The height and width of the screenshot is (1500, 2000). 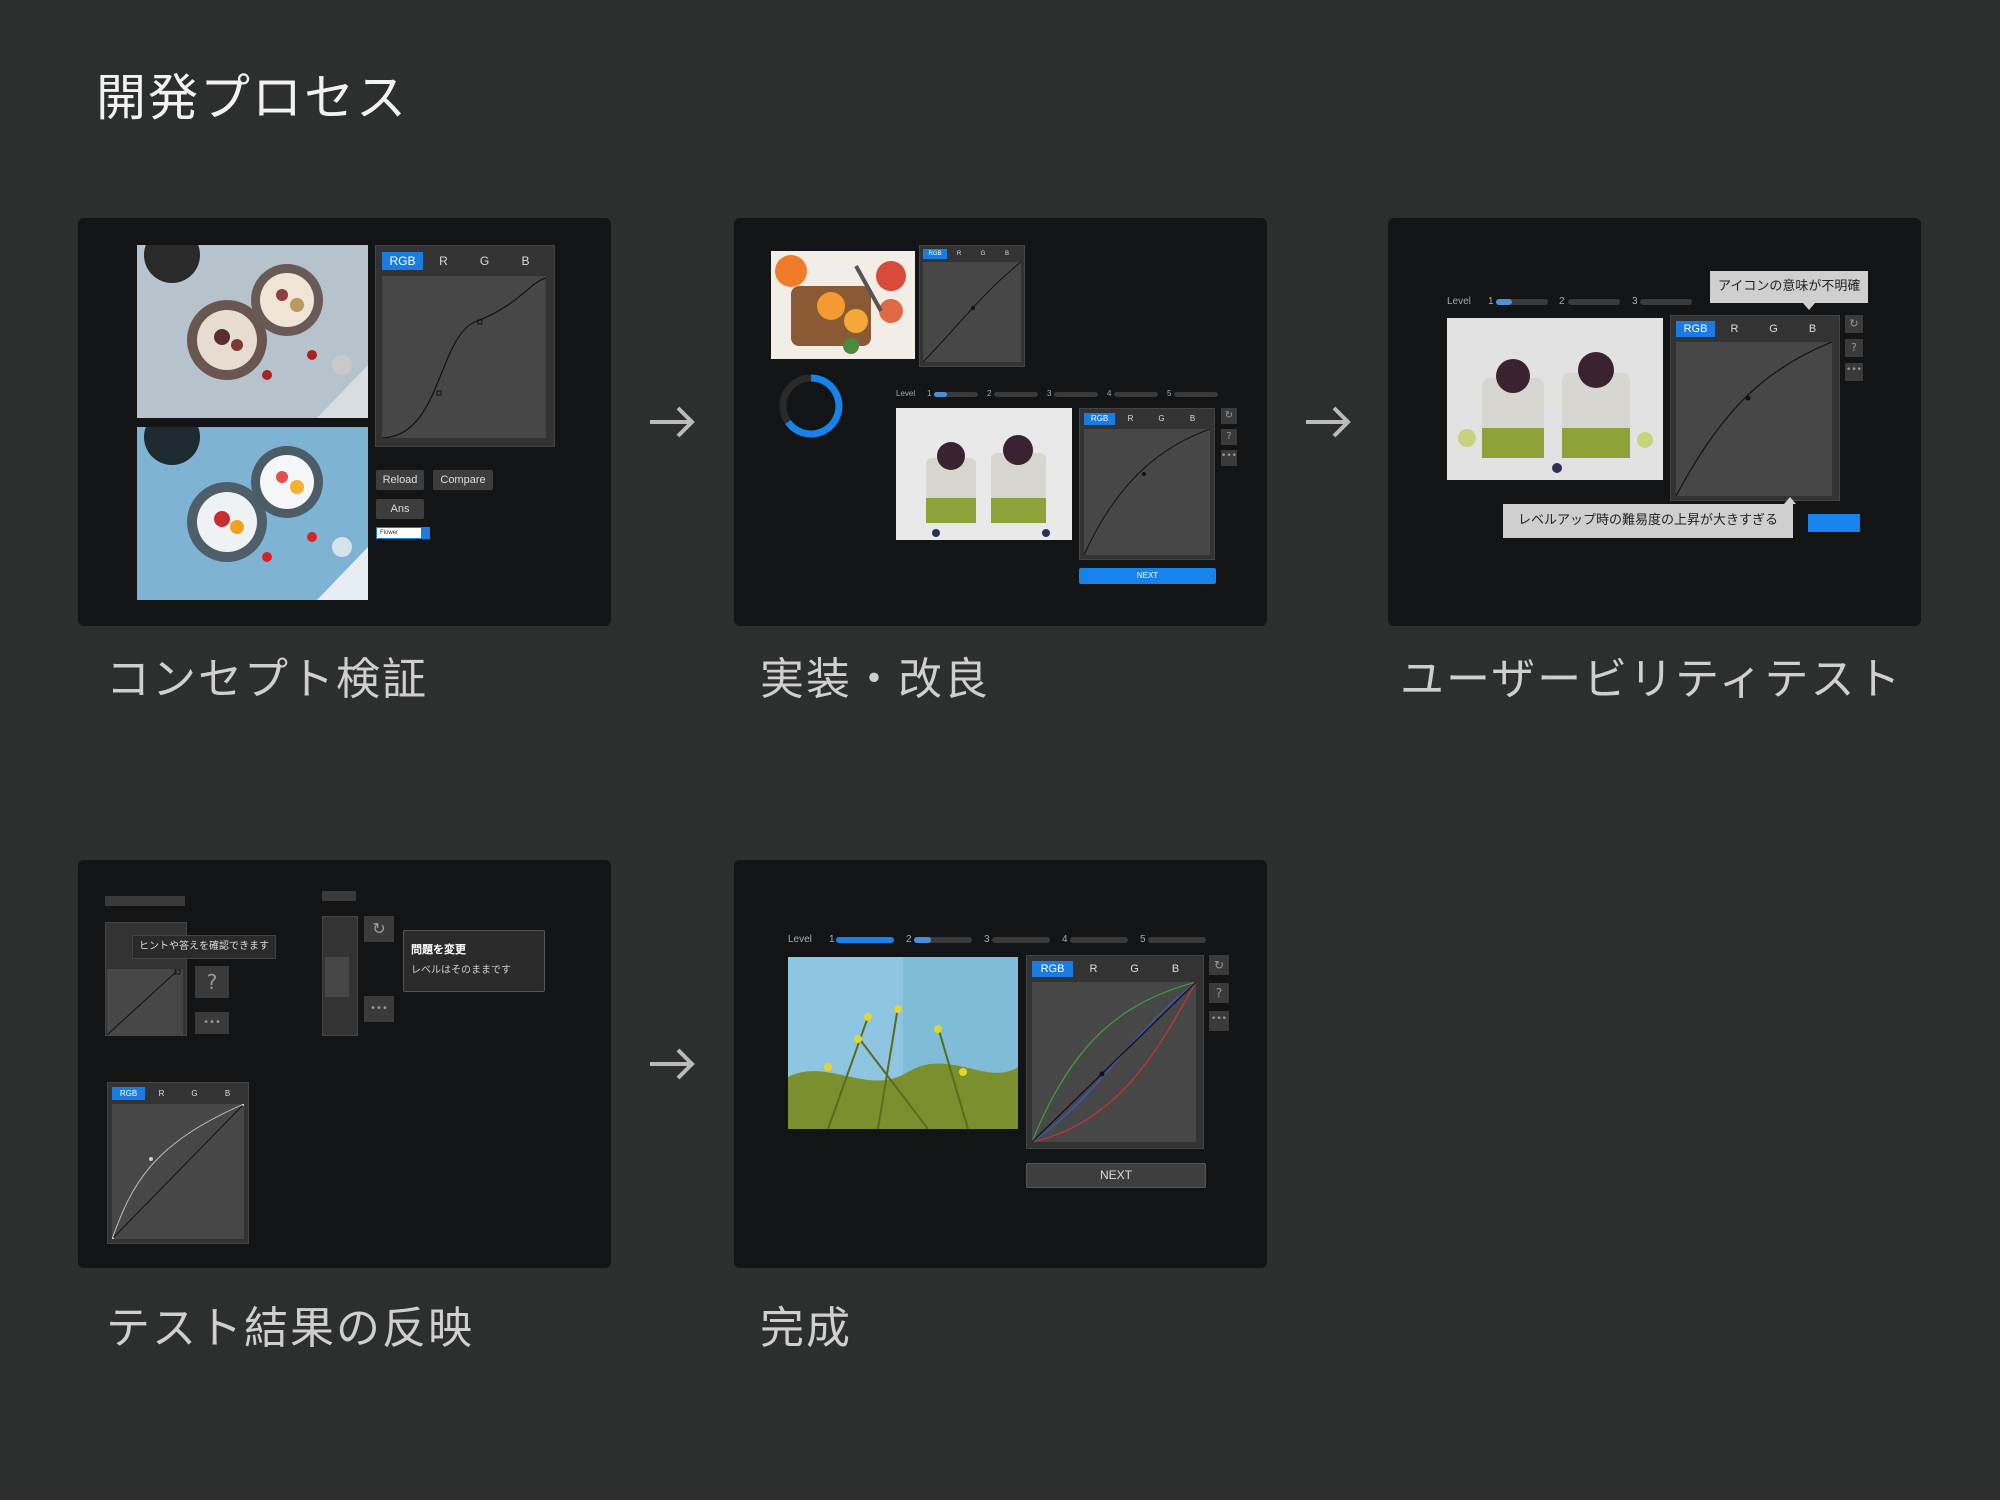 What do you see at coordinates (811, 406) in the screenshot?
I see `loading-spinner-icon` at bounding box center [811, 406].